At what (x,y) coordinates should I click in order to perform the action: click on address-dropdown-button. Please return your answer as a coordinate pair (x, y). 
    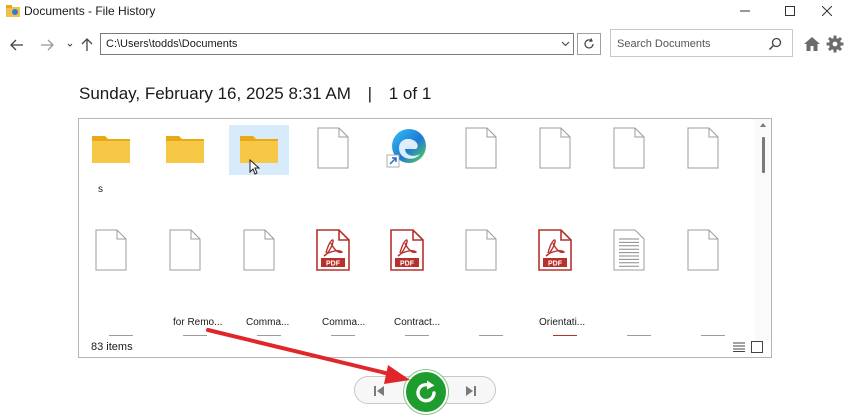
    Looking at the image, I should click on (565, 44).